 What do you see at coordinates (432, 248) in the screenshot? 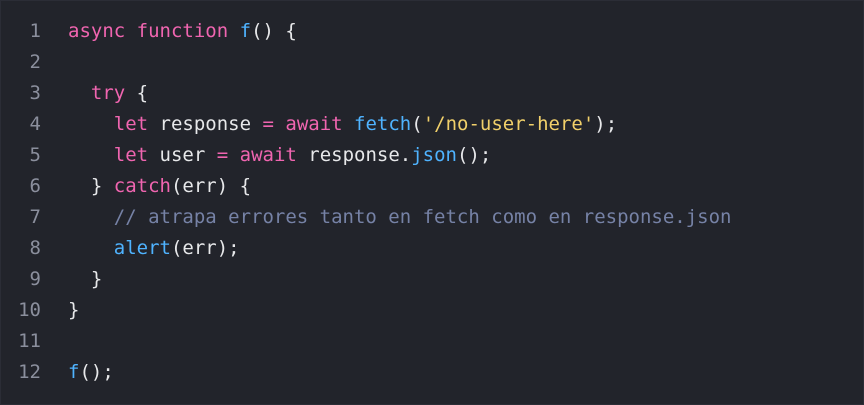
I see `code-line: 8 alert(err);` at bounding box center [432, 248].